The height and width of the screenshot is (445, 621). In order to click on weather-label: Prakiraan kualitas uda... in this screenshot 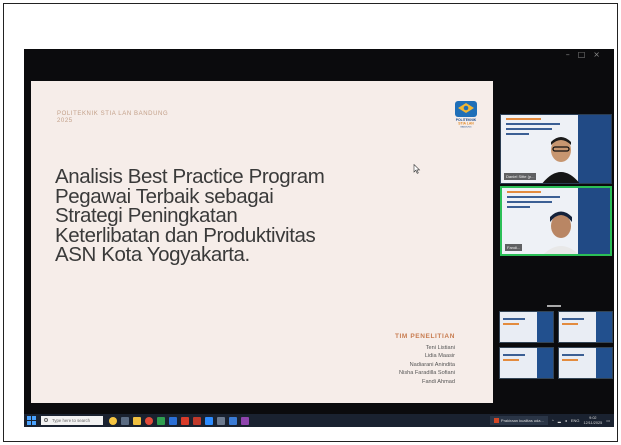, I will do `click(522, 420)`.